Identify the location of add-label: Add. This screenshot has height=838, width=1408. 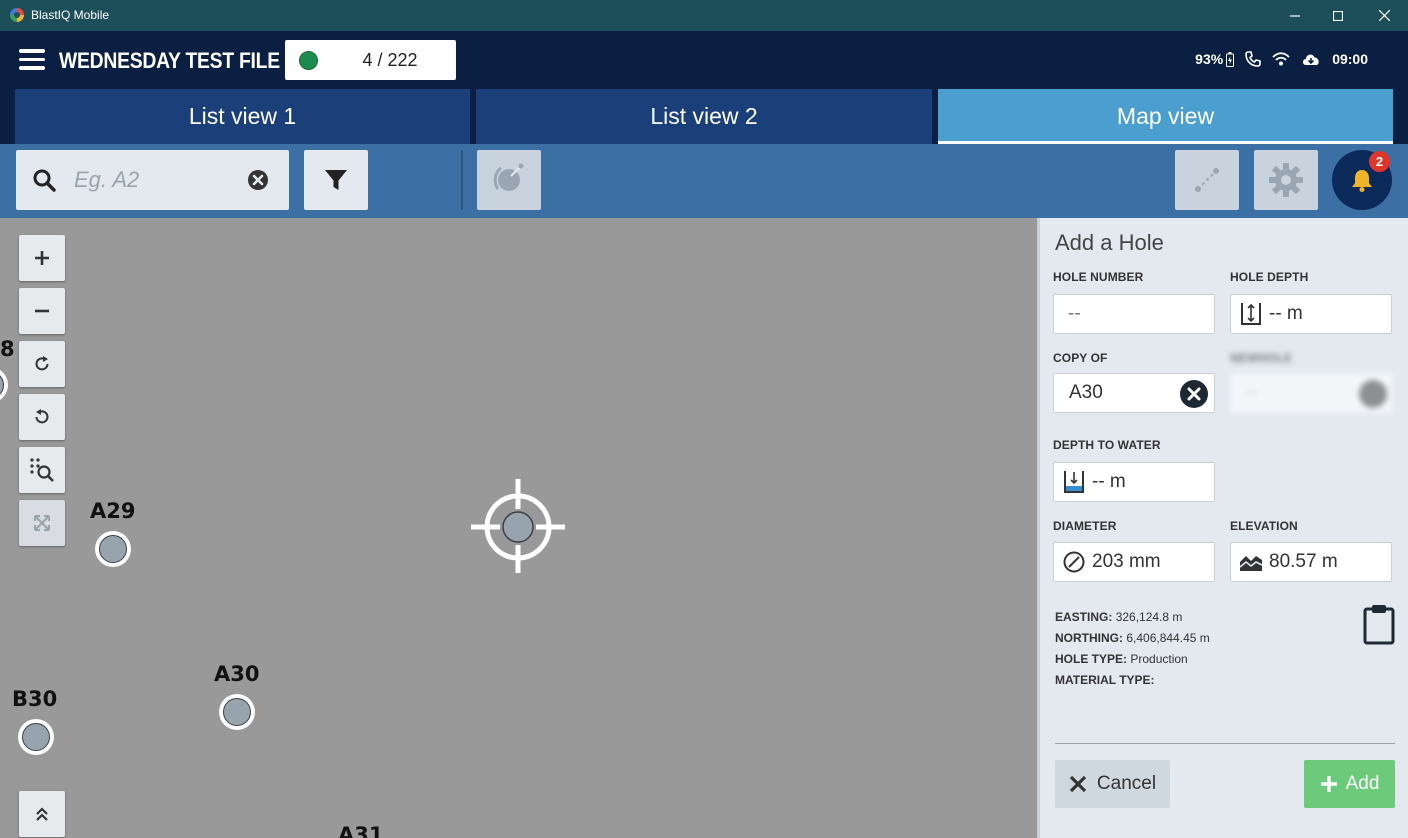
(1362, 783).